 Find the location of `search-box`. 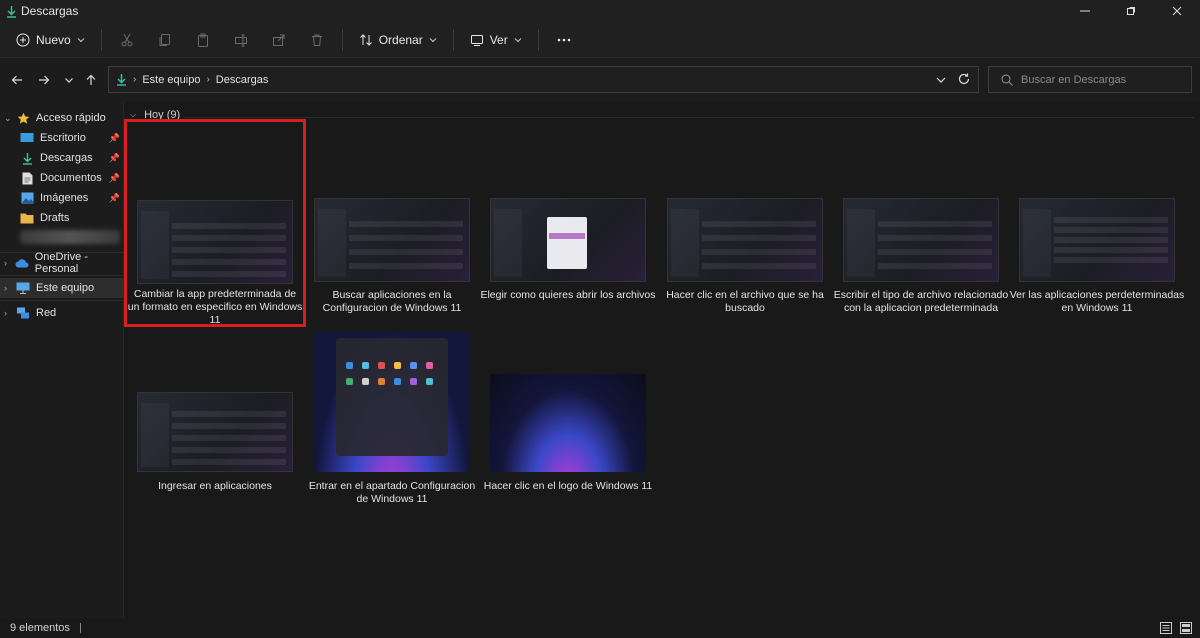

search-box is located at coordinates (1090, 79).